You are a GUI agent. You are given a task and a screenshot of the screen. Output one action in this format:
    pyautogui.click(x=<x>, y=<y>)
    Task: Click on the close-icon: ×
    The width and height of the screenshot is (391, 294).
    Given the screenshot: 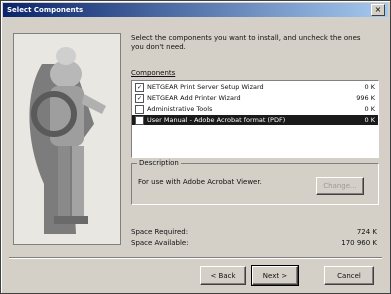 What is the action you would take?
    pyautogui.click(x=378, y=9)
    